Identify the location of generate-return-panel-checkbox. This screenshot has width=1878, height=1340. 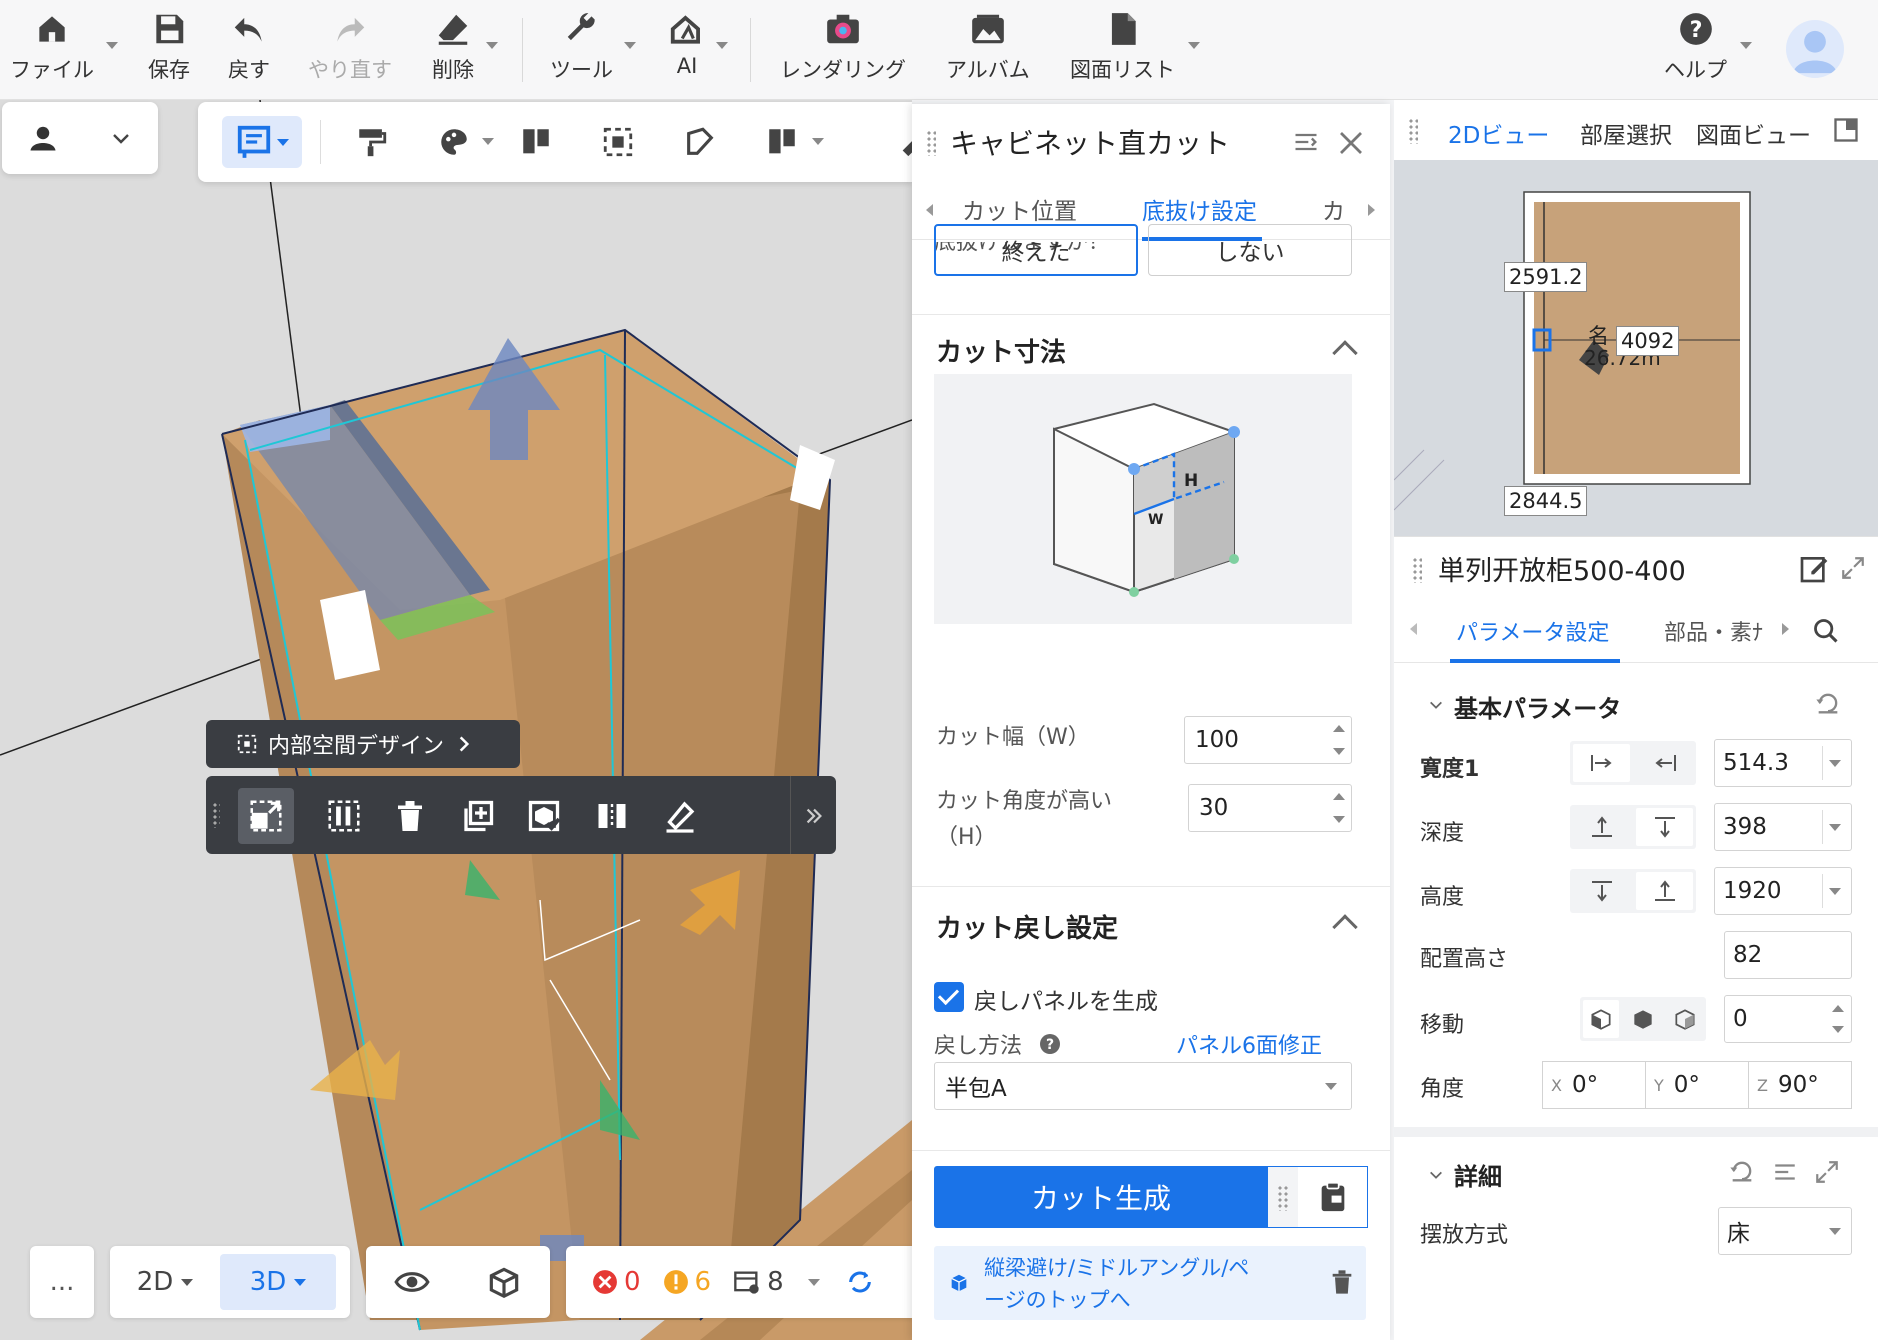
(949, 997).